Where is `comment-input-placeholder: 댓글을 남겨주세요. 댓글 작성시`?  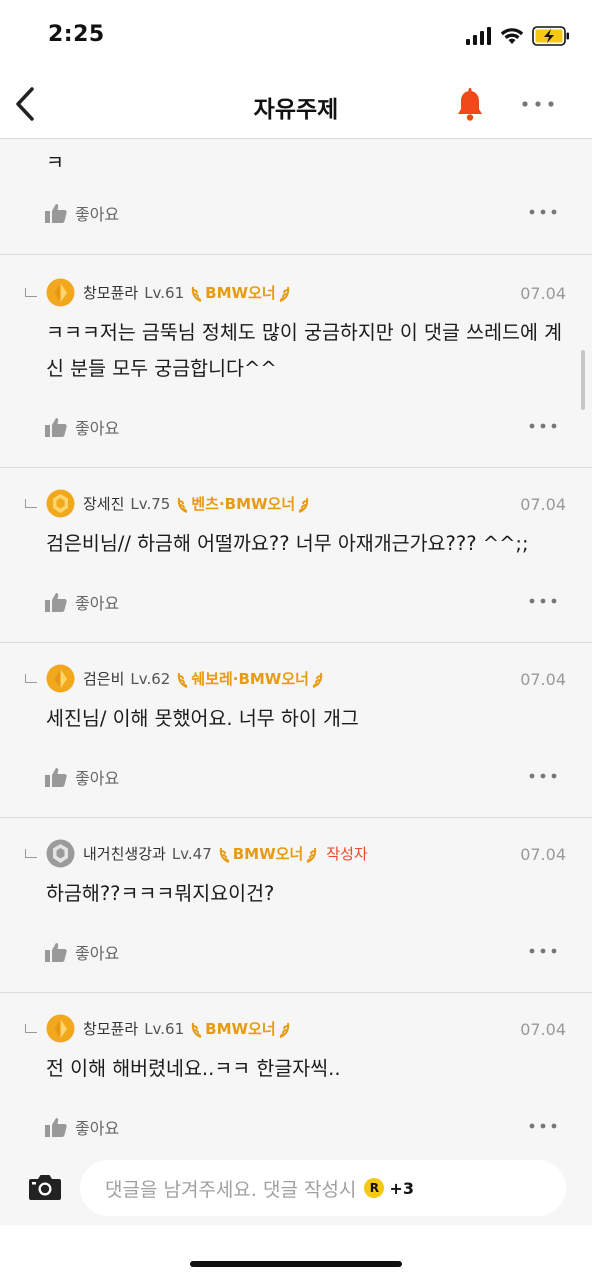
comment-input-placeholder: 댓글을 남겨주세요. 댓글 작성시 is located at coordinates (231, 1189).